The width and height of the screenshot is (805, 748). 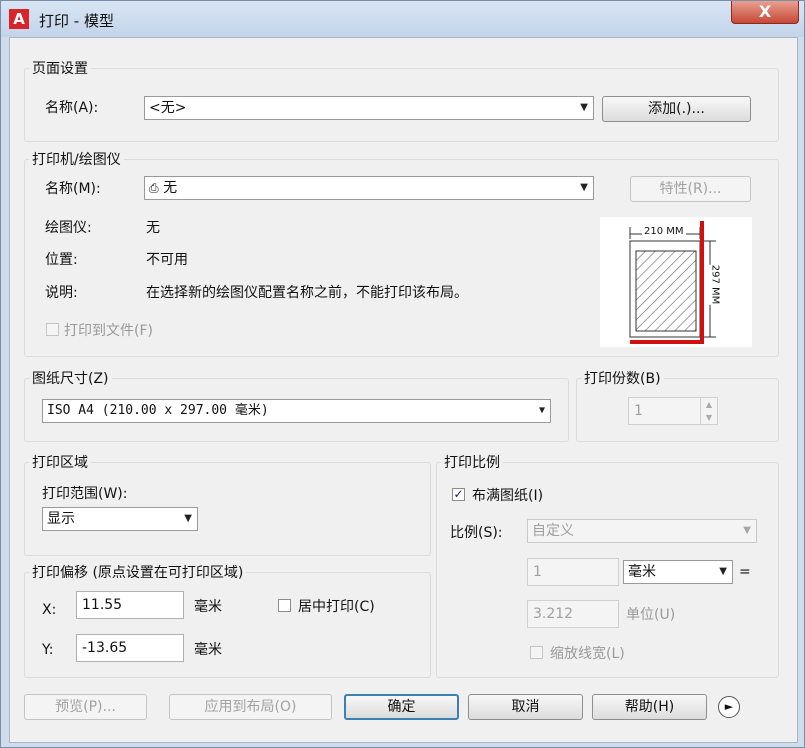 What do you see at coordinates (102, 605) in the screenshot?
I see `offset-x-value: 11.55` at bounding box center [102, 605].